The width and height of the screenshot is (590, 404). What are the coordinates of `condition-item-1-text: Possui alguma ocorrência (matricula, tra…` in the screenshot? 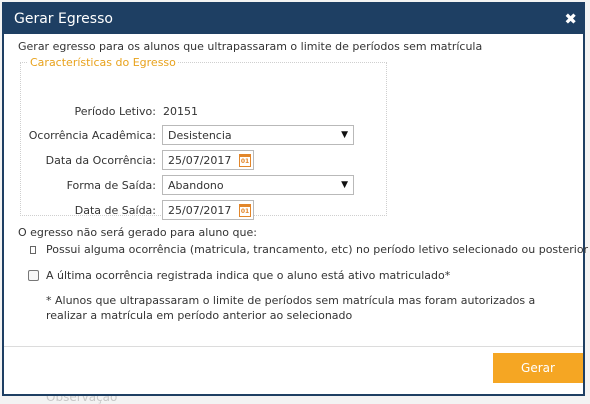 It's located at (317, 249).